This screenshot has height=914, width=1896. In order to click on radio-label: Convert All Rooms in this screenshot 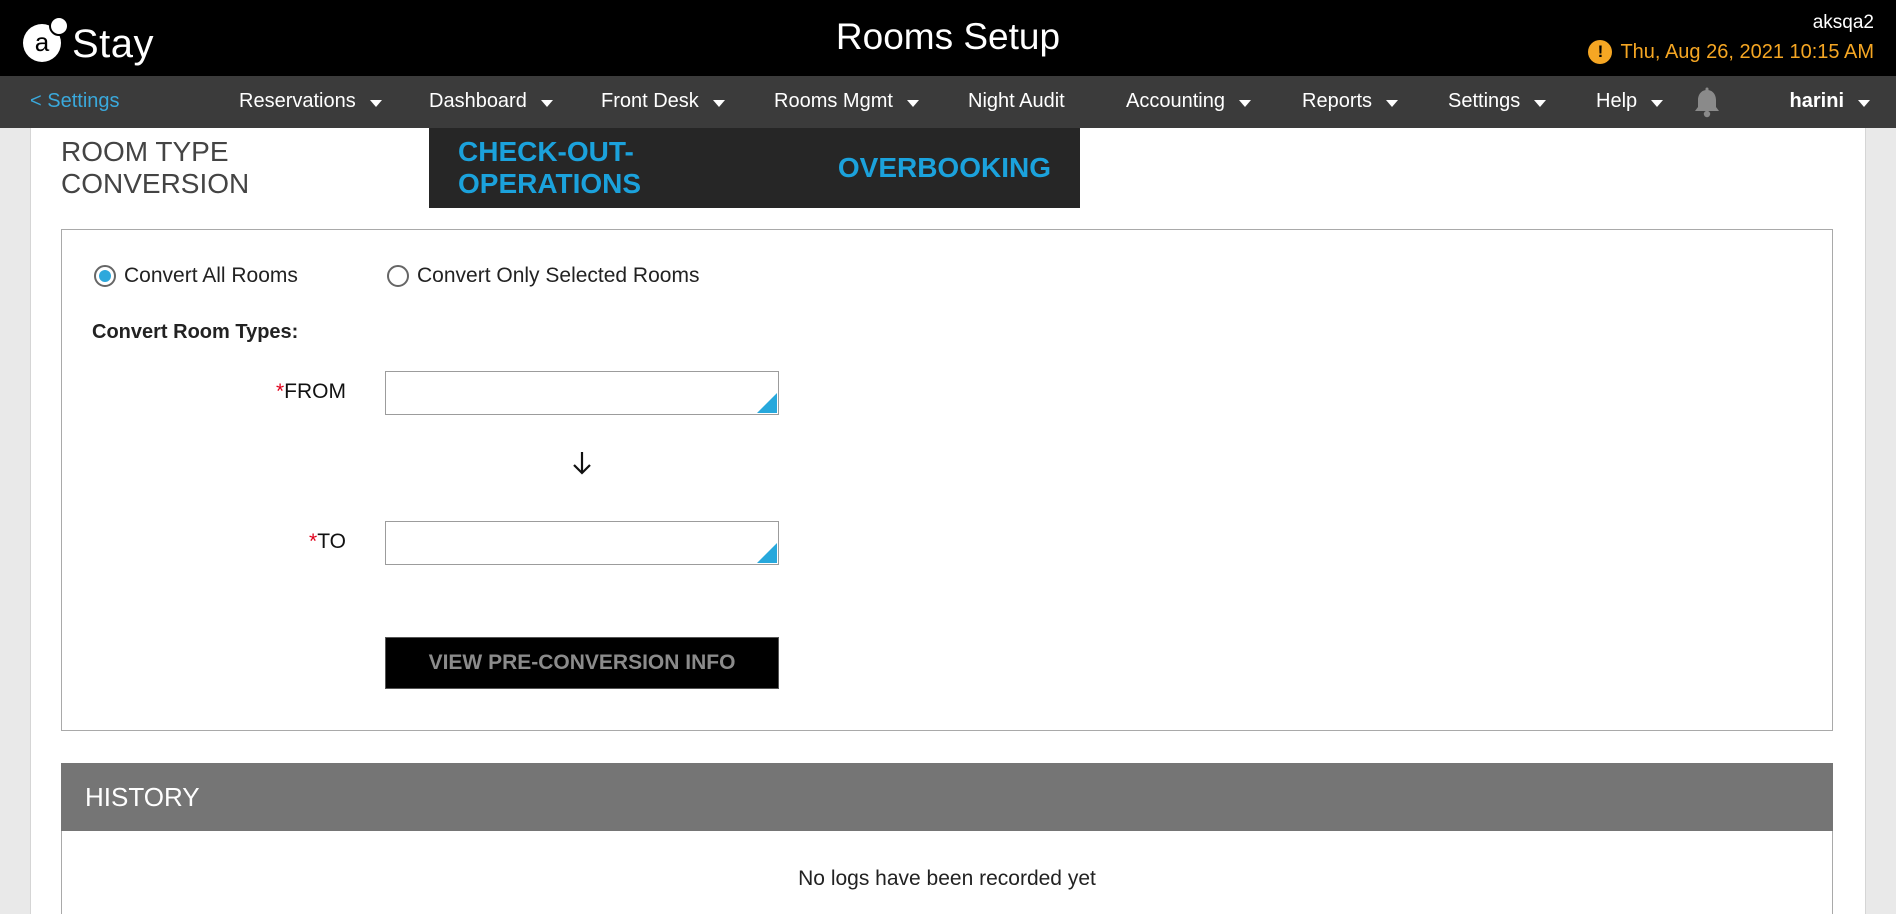, I will do `click(211, 275)`.